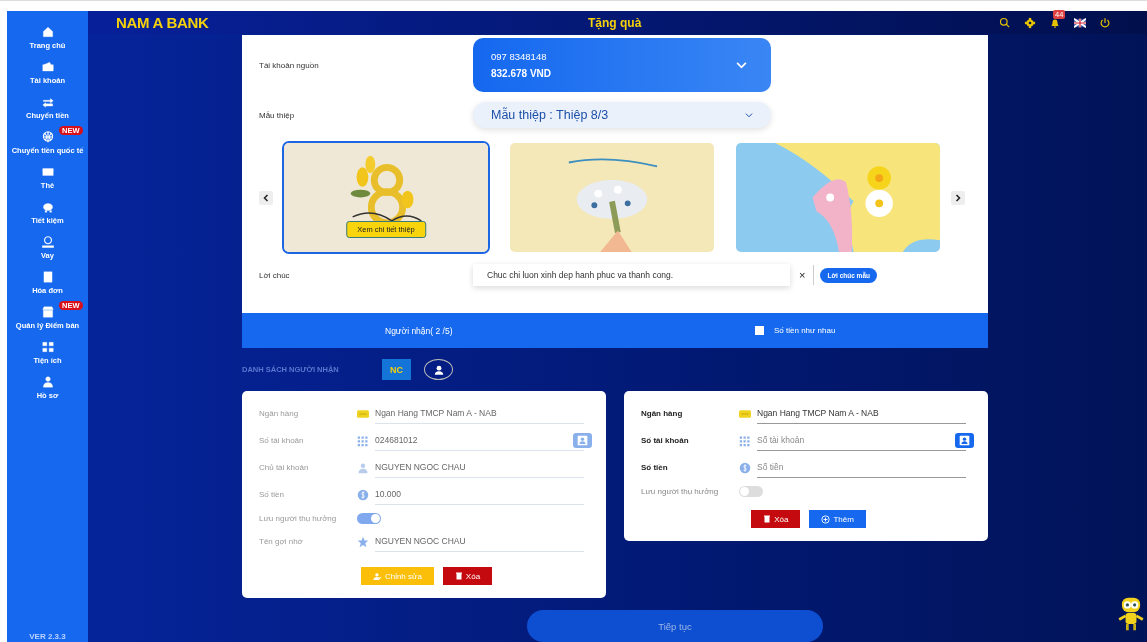  Describe the element at coordinates (759, 330) in the screenshot. I see `checkbox` at that location.